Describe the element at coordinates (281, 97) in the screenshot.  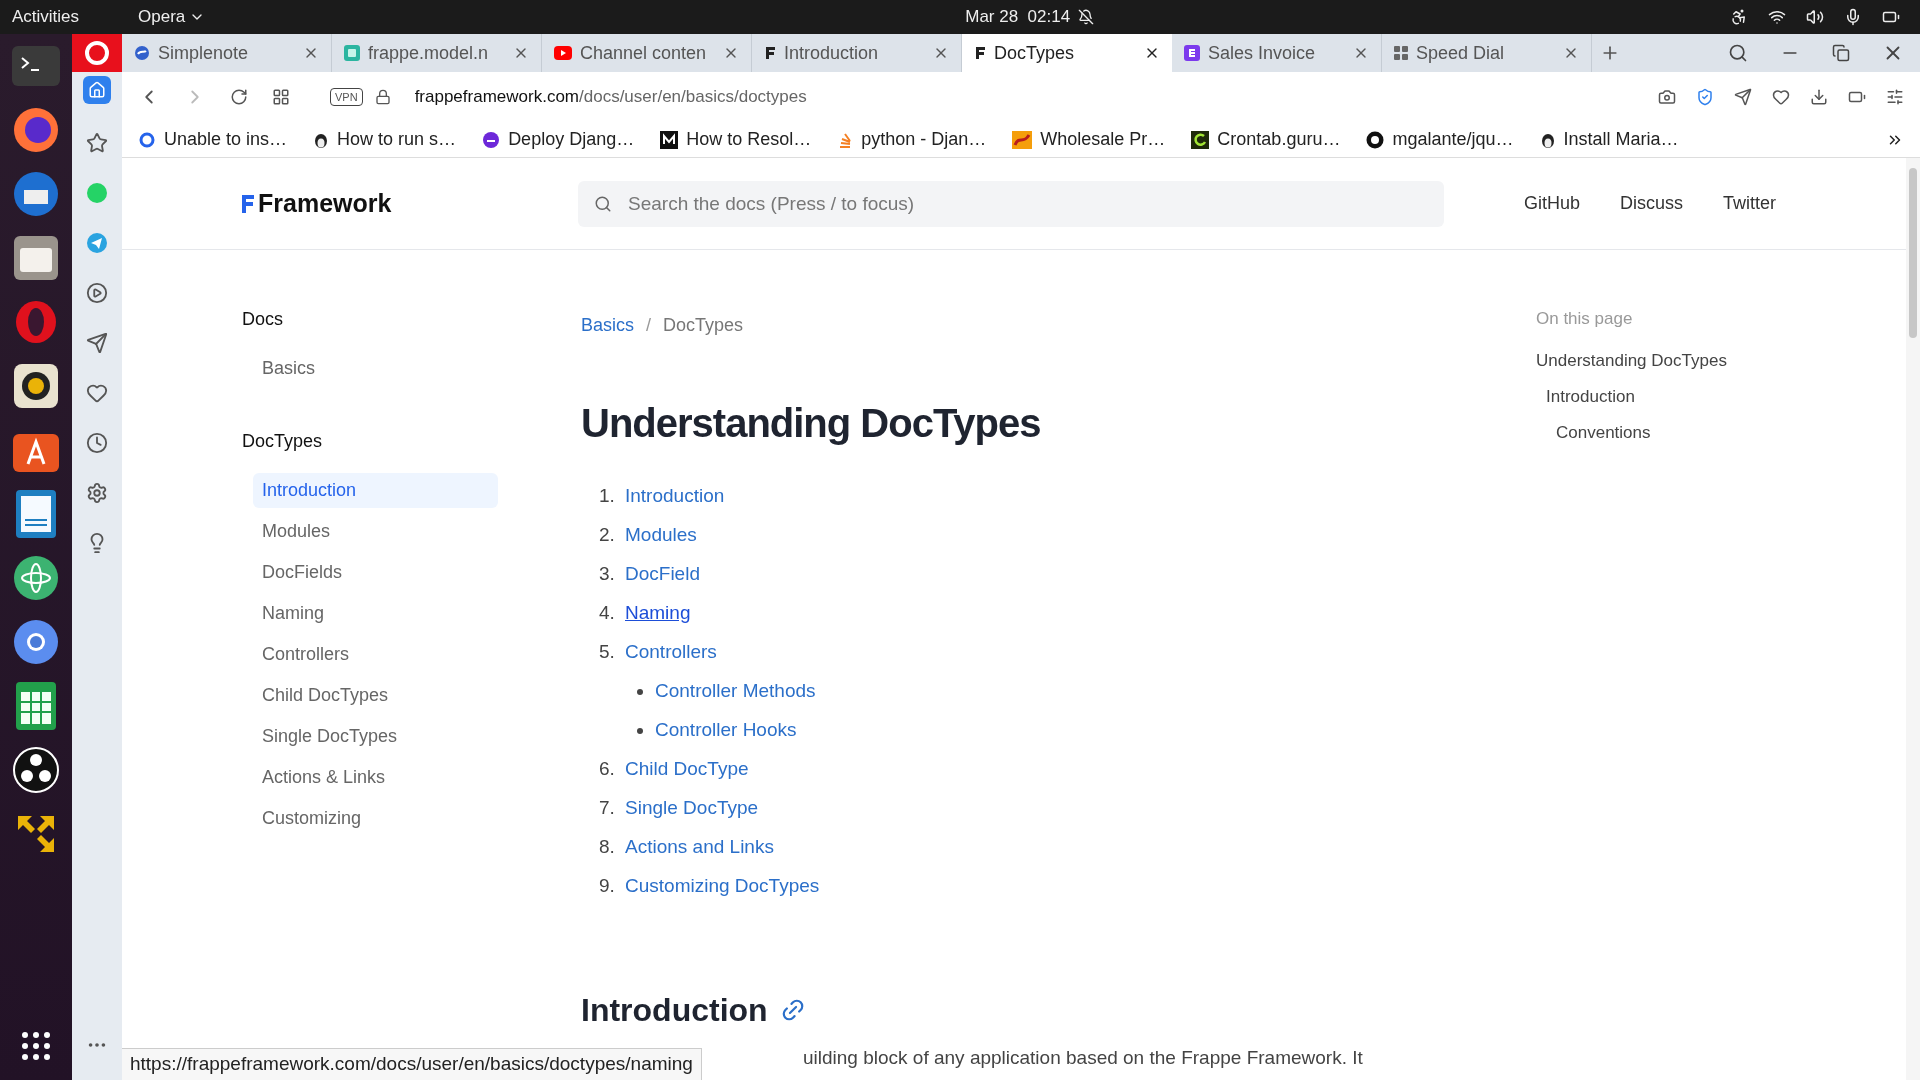
I see `tabs-grid-icon` at that location.